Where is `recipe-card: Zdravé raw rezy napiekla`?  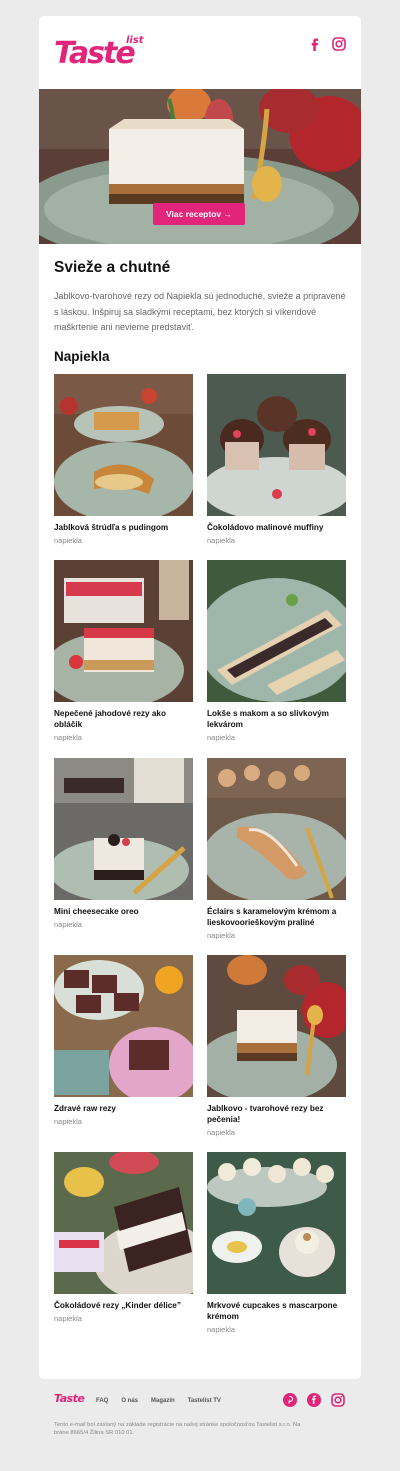
recipe-card: Zdravé raw rezy napiekla is located at coordinates (123, 1040).